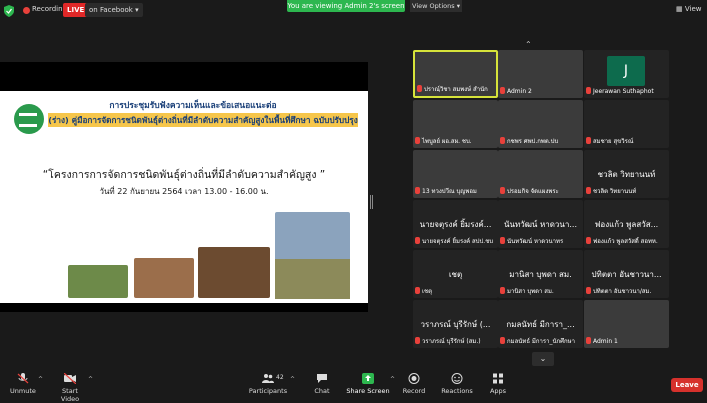 This screenshot has height=403, width=707. Describe the element at coordinates (23, 378) in the screenshot. I see `microphone-muted-icon` at that location.